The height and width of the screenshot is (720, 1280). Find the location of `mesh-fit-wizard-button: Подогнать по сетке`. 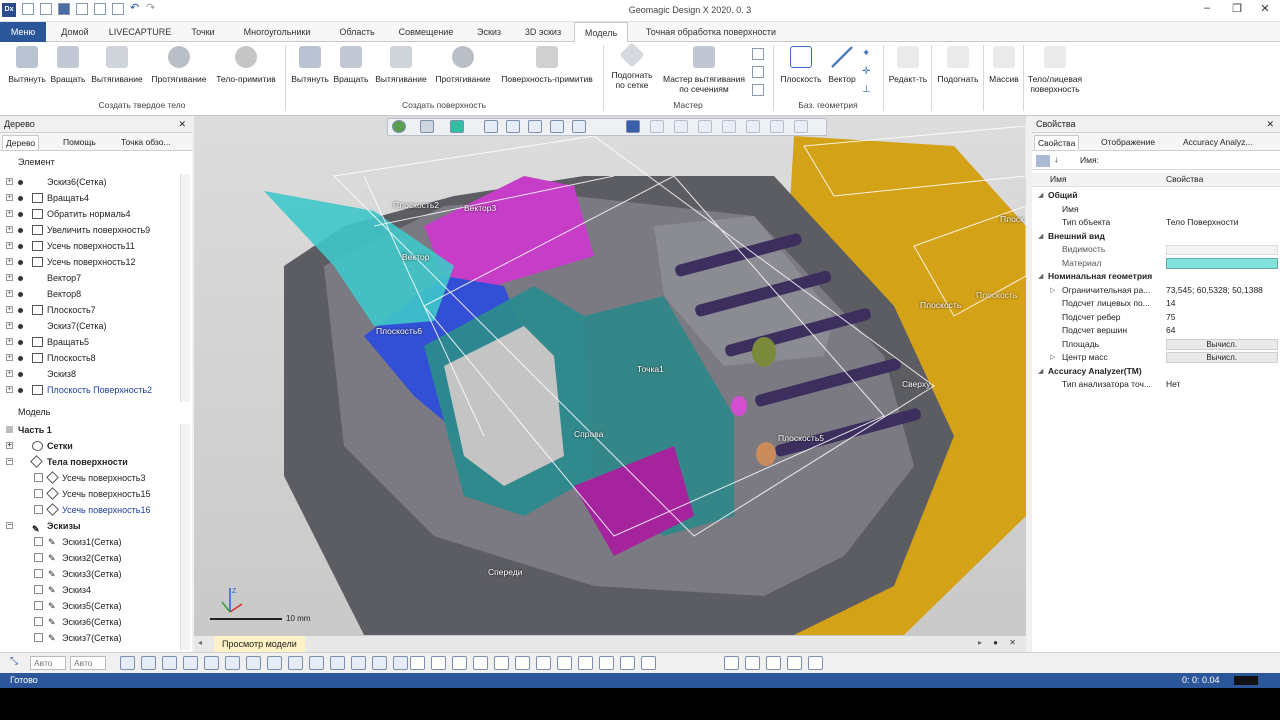

mesh-fit-wizard-button: Подогнать по сетке is located at coordinates (632, 72).